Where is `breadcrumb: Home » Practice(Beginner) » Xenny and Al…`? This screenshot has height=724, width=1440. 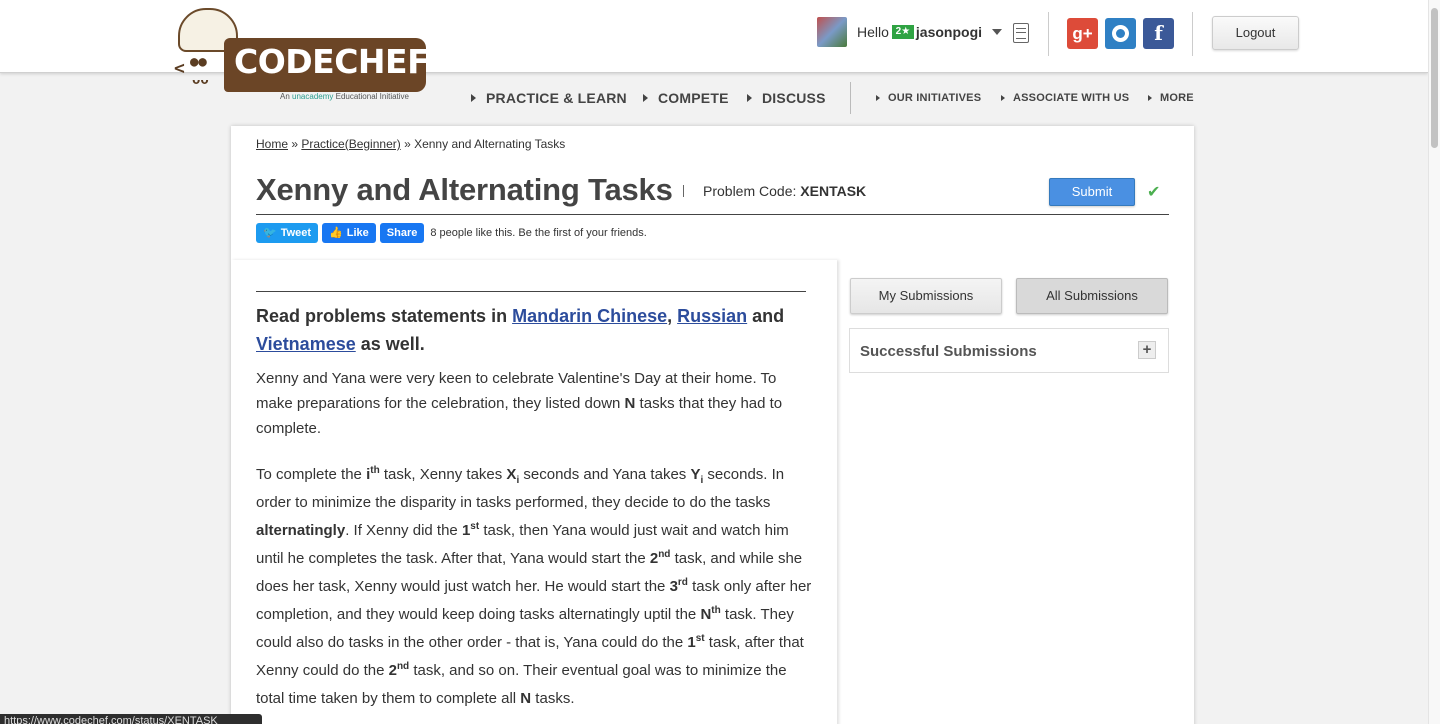 breadcrumb: Home » Practice(Beginner) » Xenny and Al… is located at coordinates (410, 144).